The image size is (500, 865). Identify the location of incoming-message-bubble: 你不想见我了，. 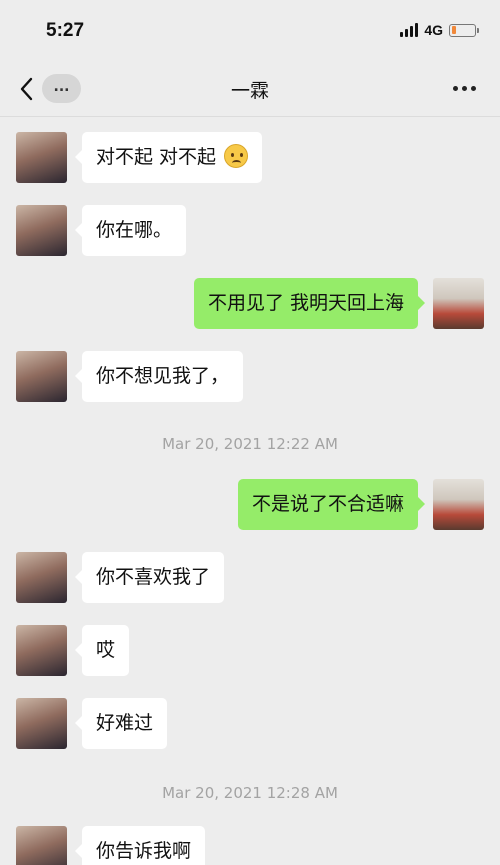
(159, 376).